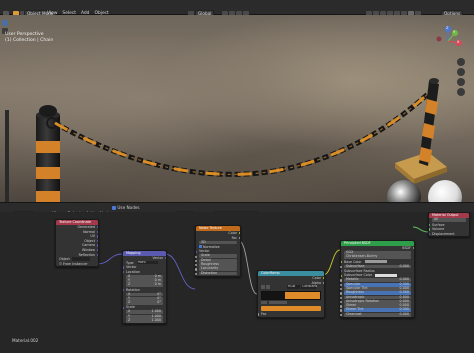  What do you see at coordinates (86, 254) in the screenshot?
I see `output-label: Reflection` at bounding box center [86, 254].